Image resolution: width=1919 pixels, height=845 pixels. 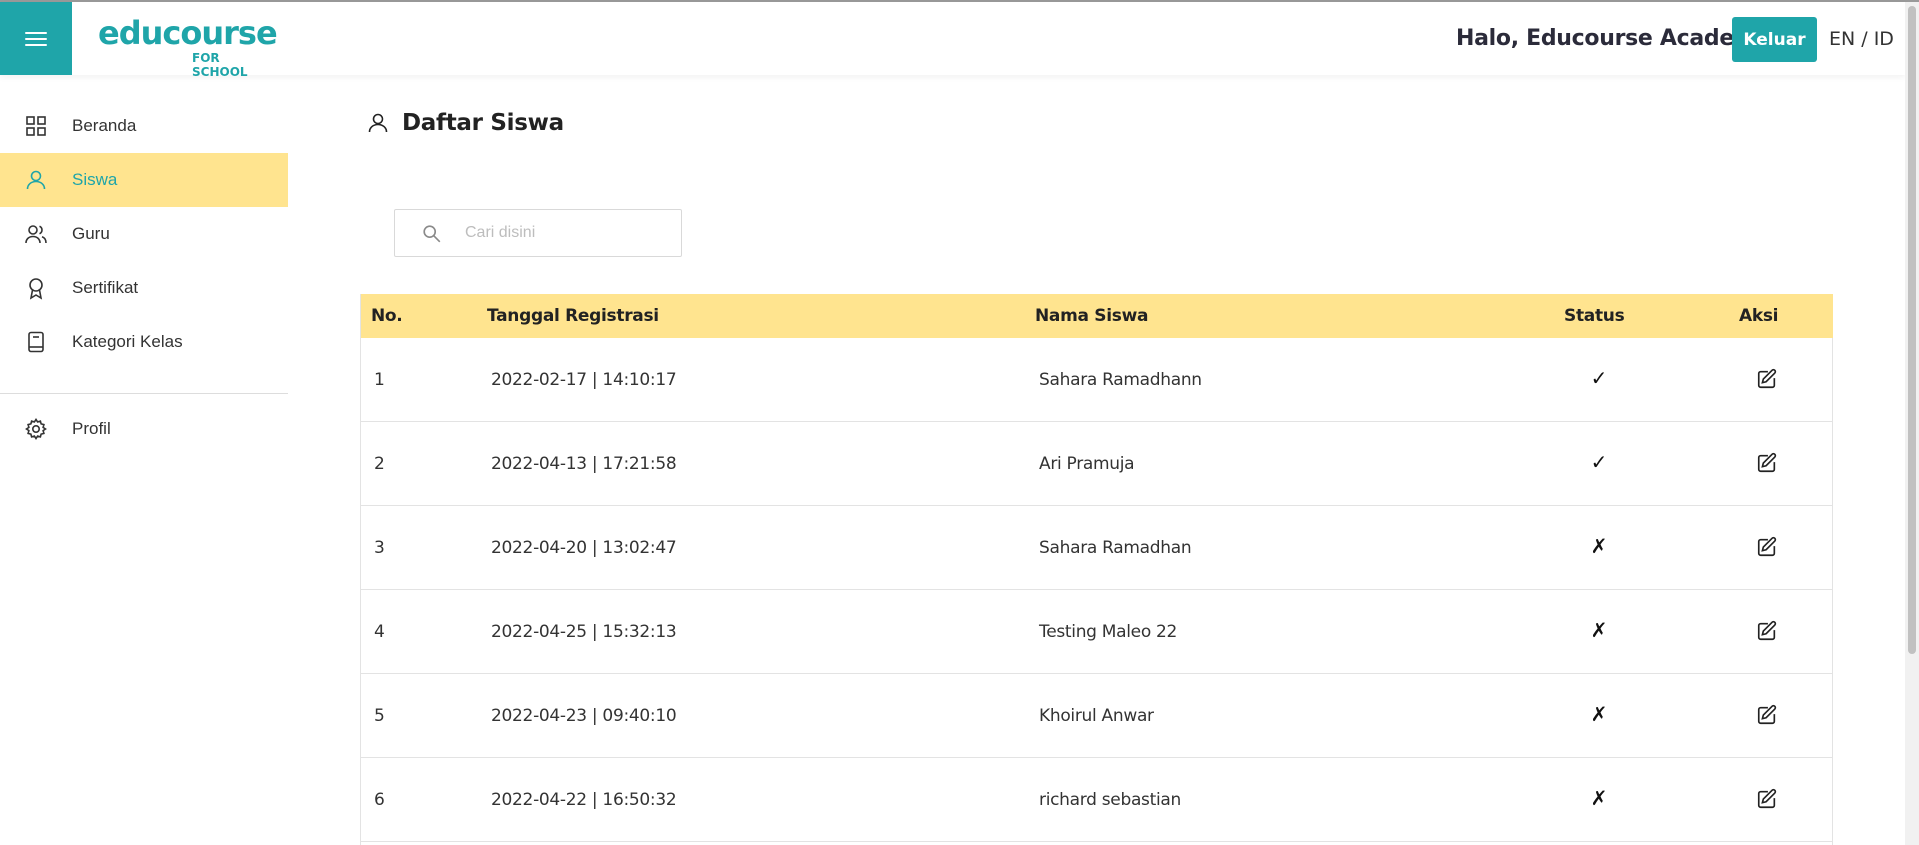 What do you see at coordinates (387, 316) in the screenshot?
I see `column-header-no: No.` at bounding box center [387, 316].